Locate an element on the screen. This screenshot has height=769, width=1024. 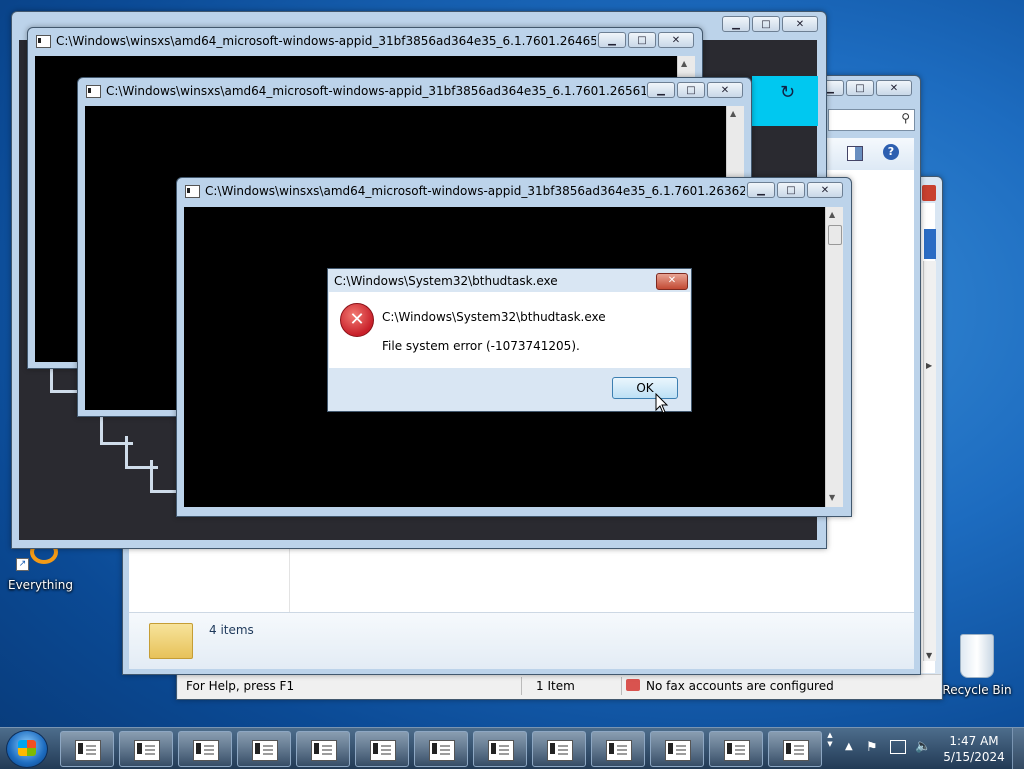
taskbar: ▲ ▼ ▲ ⚑ 🔈 1:47 AM 5/15/2024 is located at coordinates (512, 748).